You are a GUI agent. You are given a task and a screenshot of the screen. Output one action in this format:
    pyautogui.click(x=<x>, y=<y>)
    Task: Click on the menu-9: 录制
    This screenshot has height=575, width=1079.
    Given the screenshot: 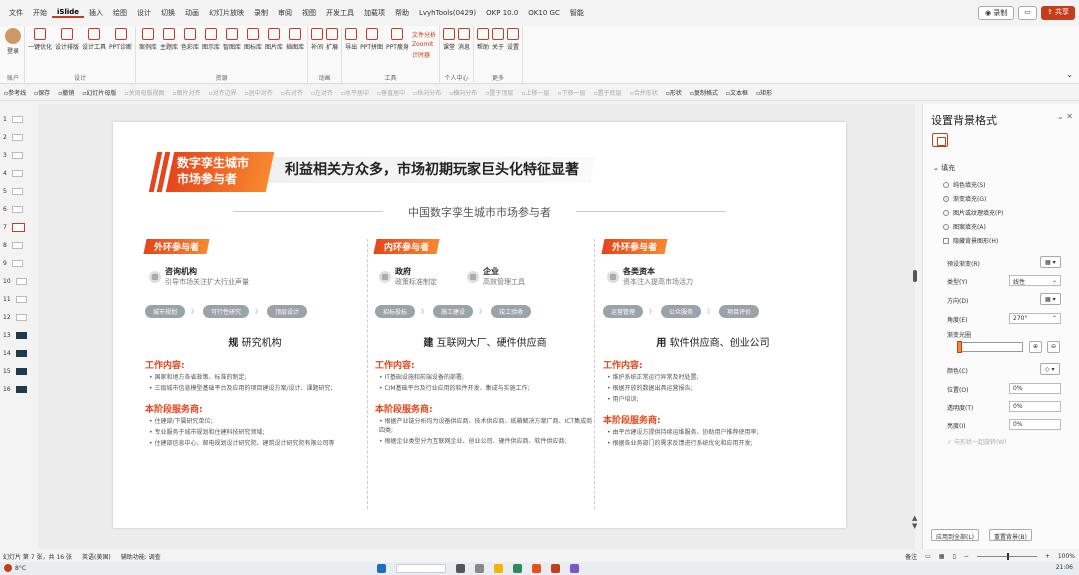 What is the action you would take?
    pyautogui.click(x=261, y=13)
    